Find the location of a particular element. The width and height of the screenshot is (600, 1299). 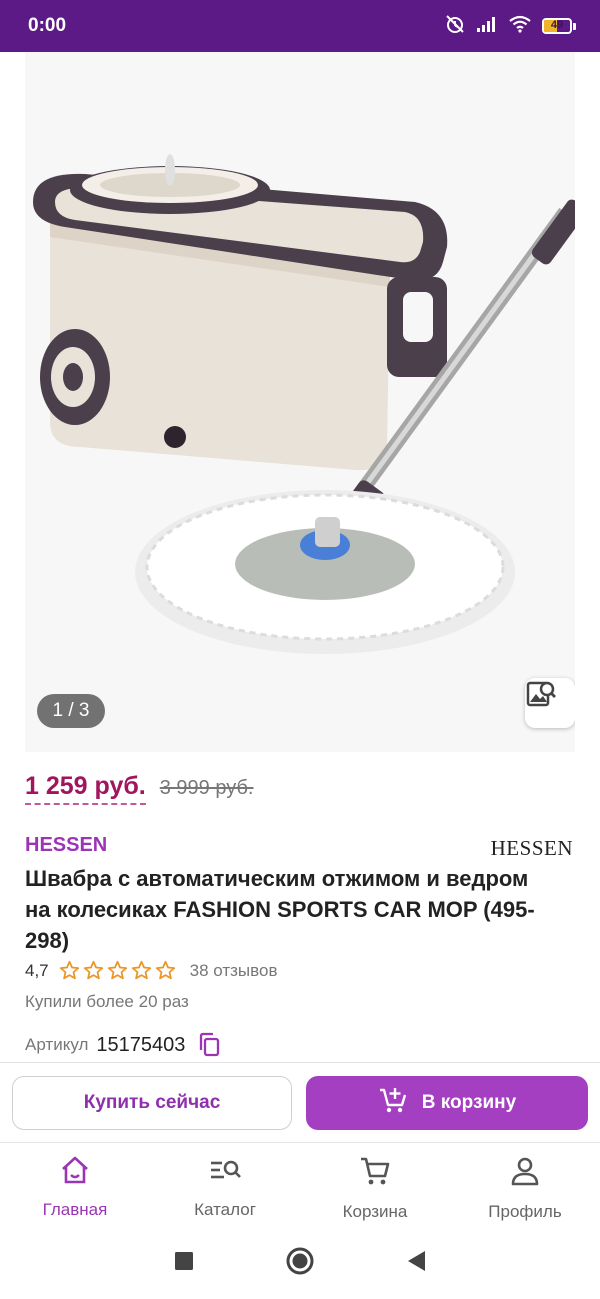

rating-value: 4,7 is located at coordinates (37, 970).